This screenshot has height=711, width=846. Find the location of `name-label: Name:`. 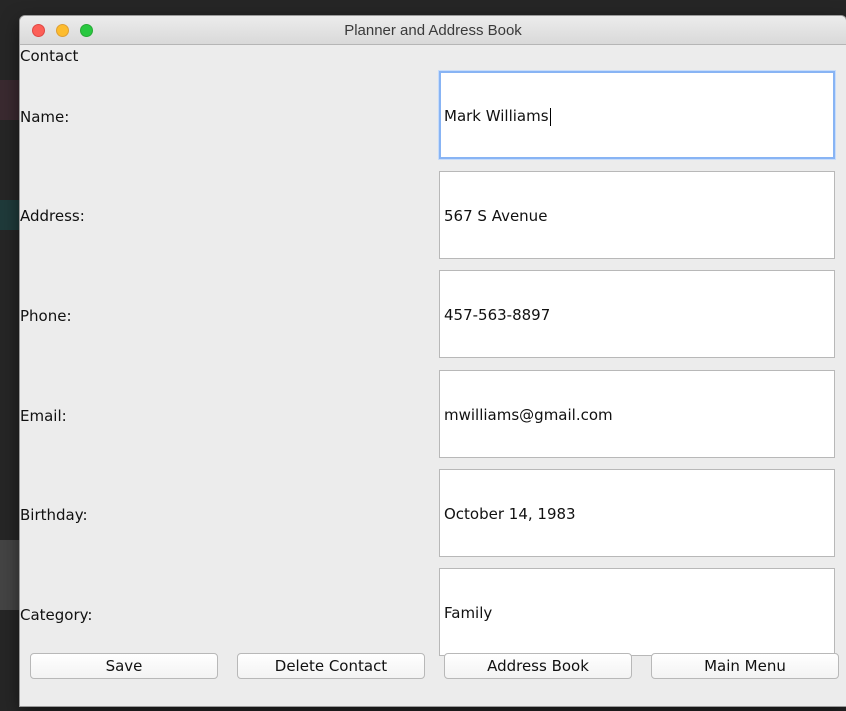

name-label: Name: is located at coordinates (45, 117).